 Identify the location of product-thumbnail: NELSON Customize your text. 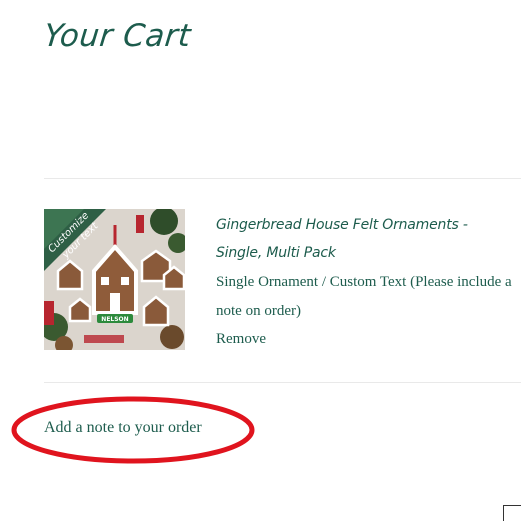
(114, 279).